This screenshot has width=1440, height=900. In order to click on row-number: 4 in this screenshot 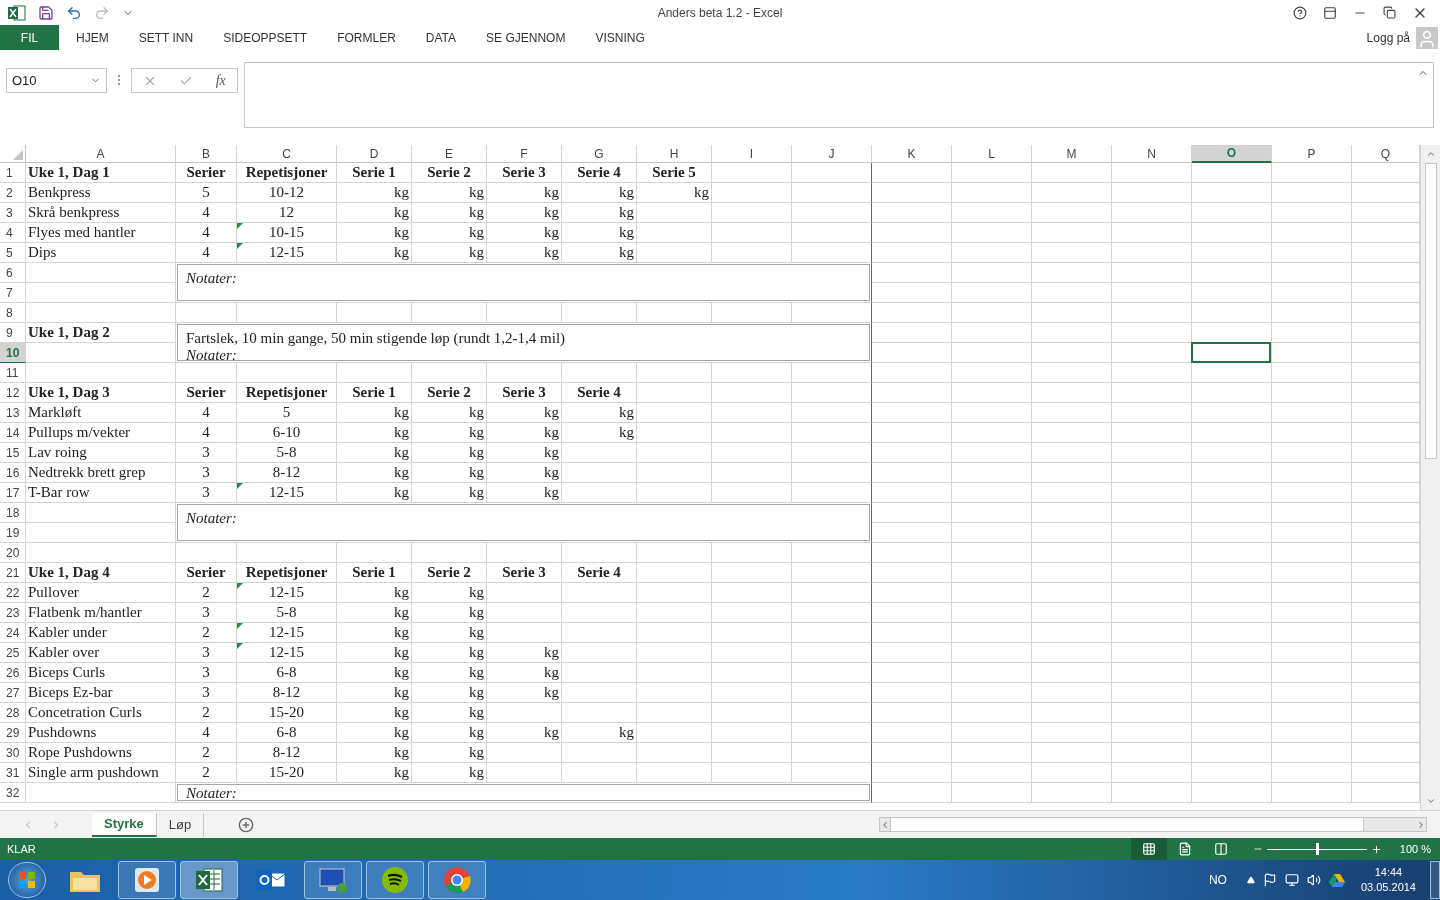, I will do `click(13, 233)`.